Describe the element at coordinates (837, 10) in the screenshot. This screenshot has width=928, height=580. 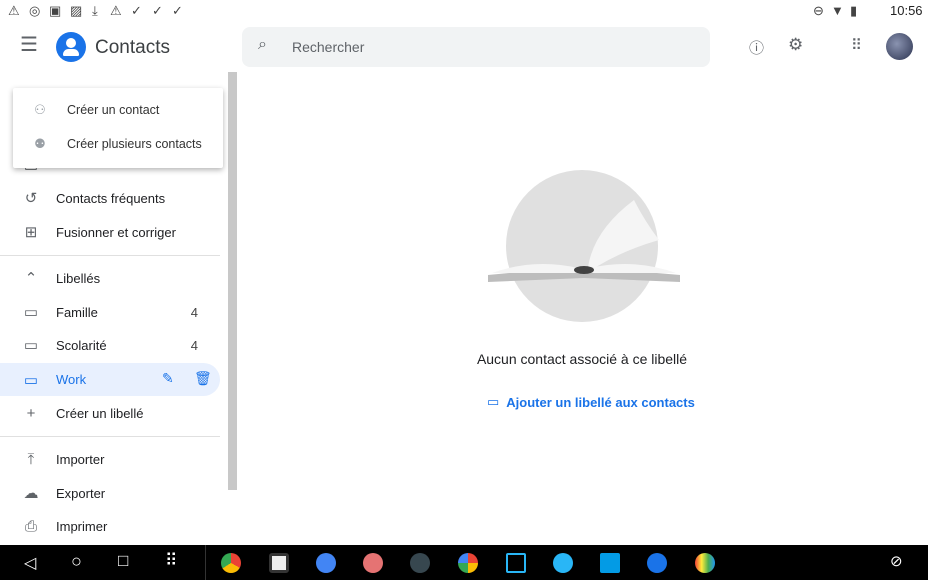
I see `wifi-icon: ▼` at that location.